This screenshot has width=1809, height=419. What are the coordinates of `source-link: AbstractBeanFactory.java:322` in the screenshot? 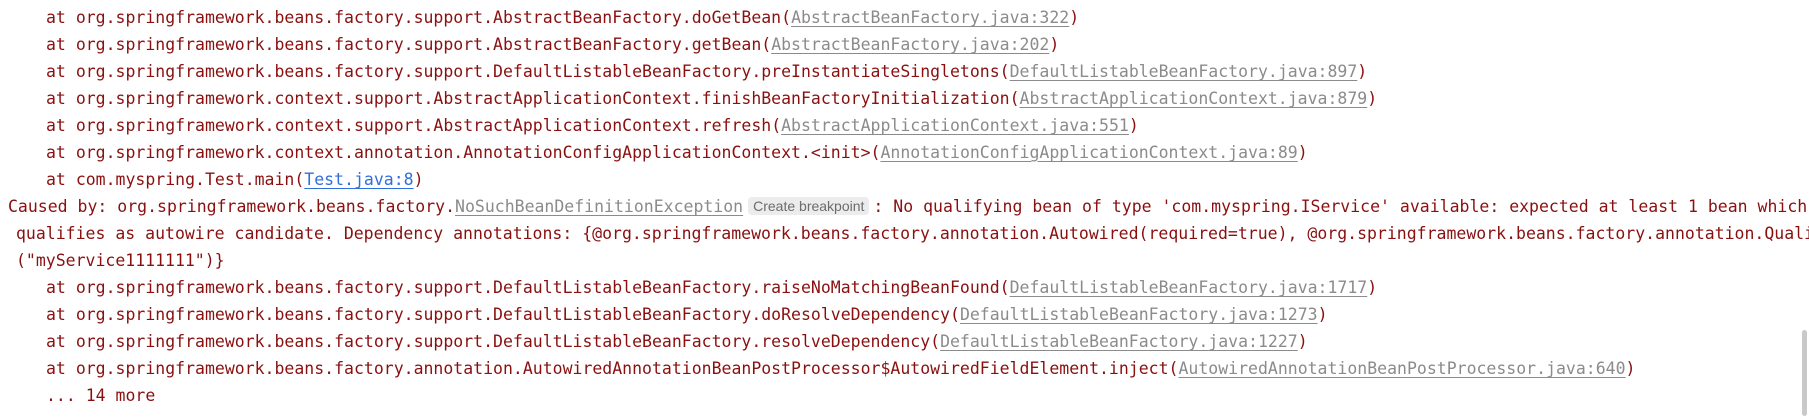 It's located at (930, 17).